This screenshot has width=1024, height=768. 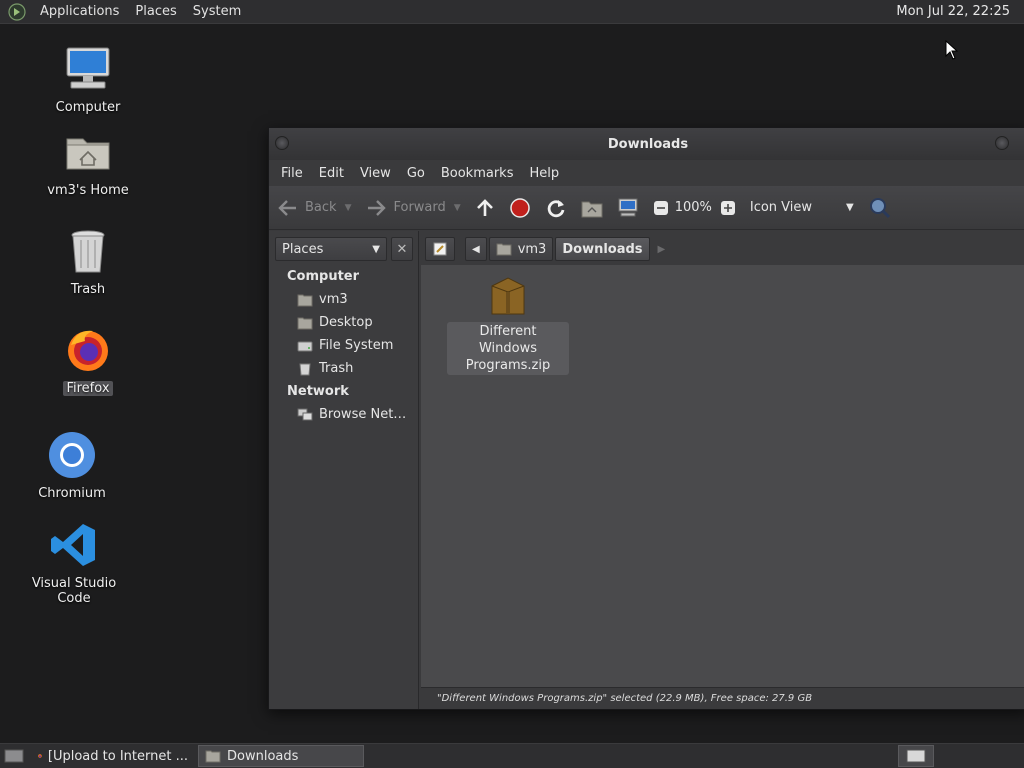 I want to click on edit-location-icon, so click(x=440, y=249).